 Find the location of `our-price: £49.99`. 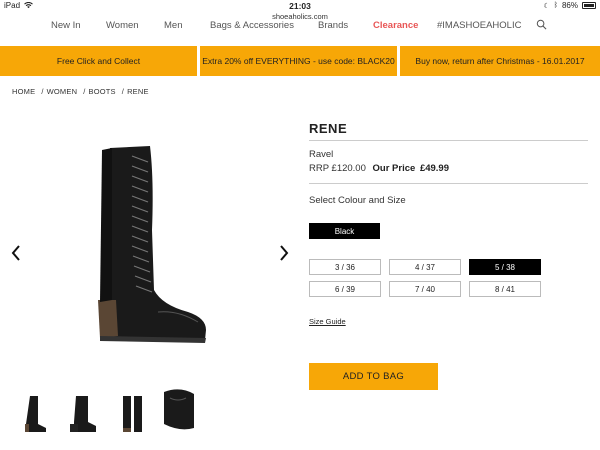

our-price: £49.99 is located at coordinates (434, 168).